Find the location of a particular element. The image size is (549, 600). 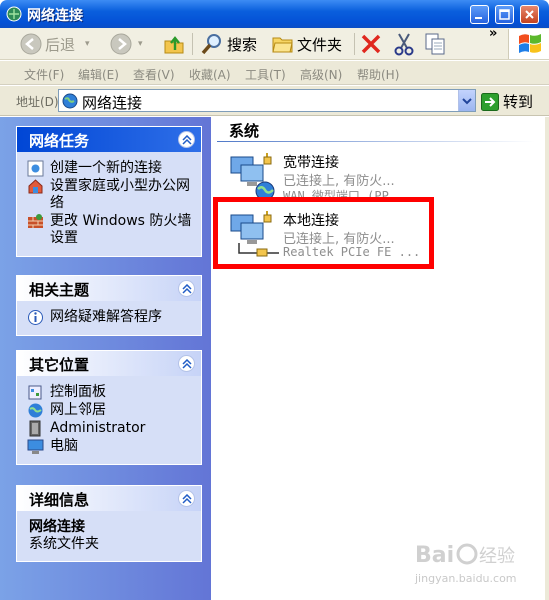

group-title: 系统 is located at coordinates (244, 131).